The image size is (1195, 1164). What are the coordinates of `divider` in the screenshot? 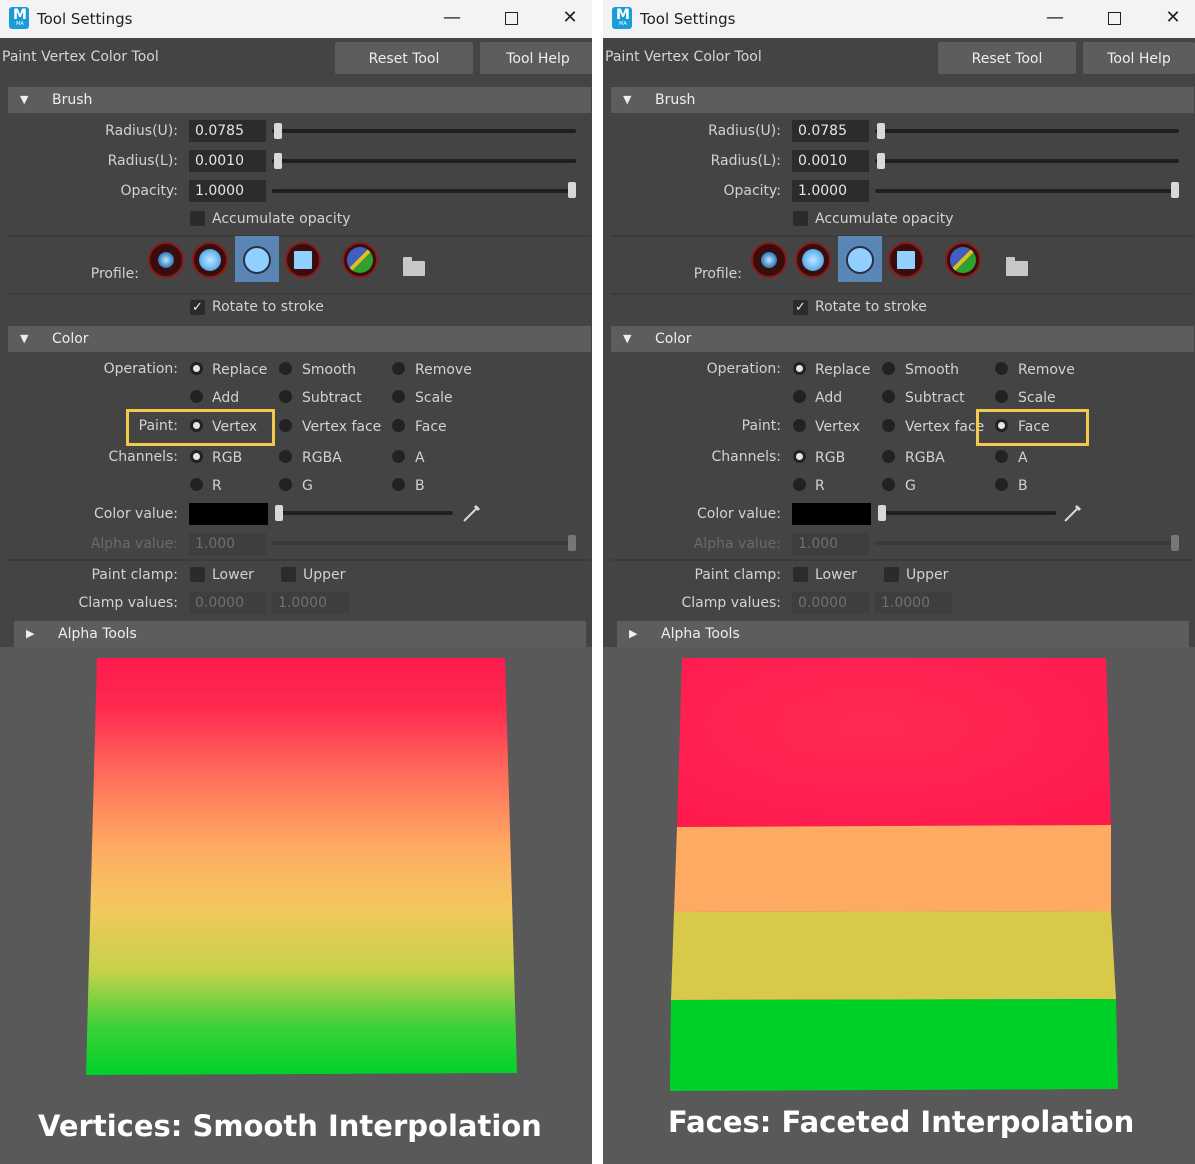 It's located at (902, 560).